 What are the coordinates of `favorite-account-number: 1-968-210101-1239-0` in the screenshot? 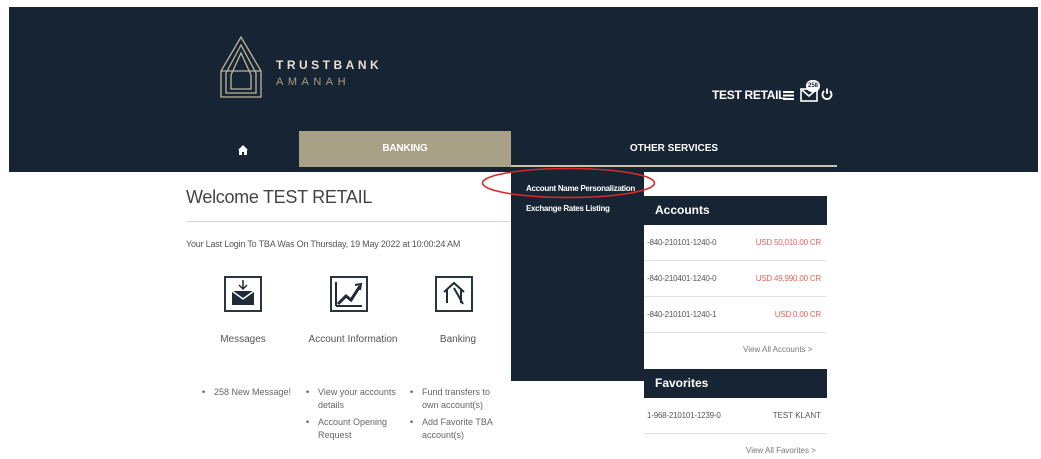 It's located at (684, 415).